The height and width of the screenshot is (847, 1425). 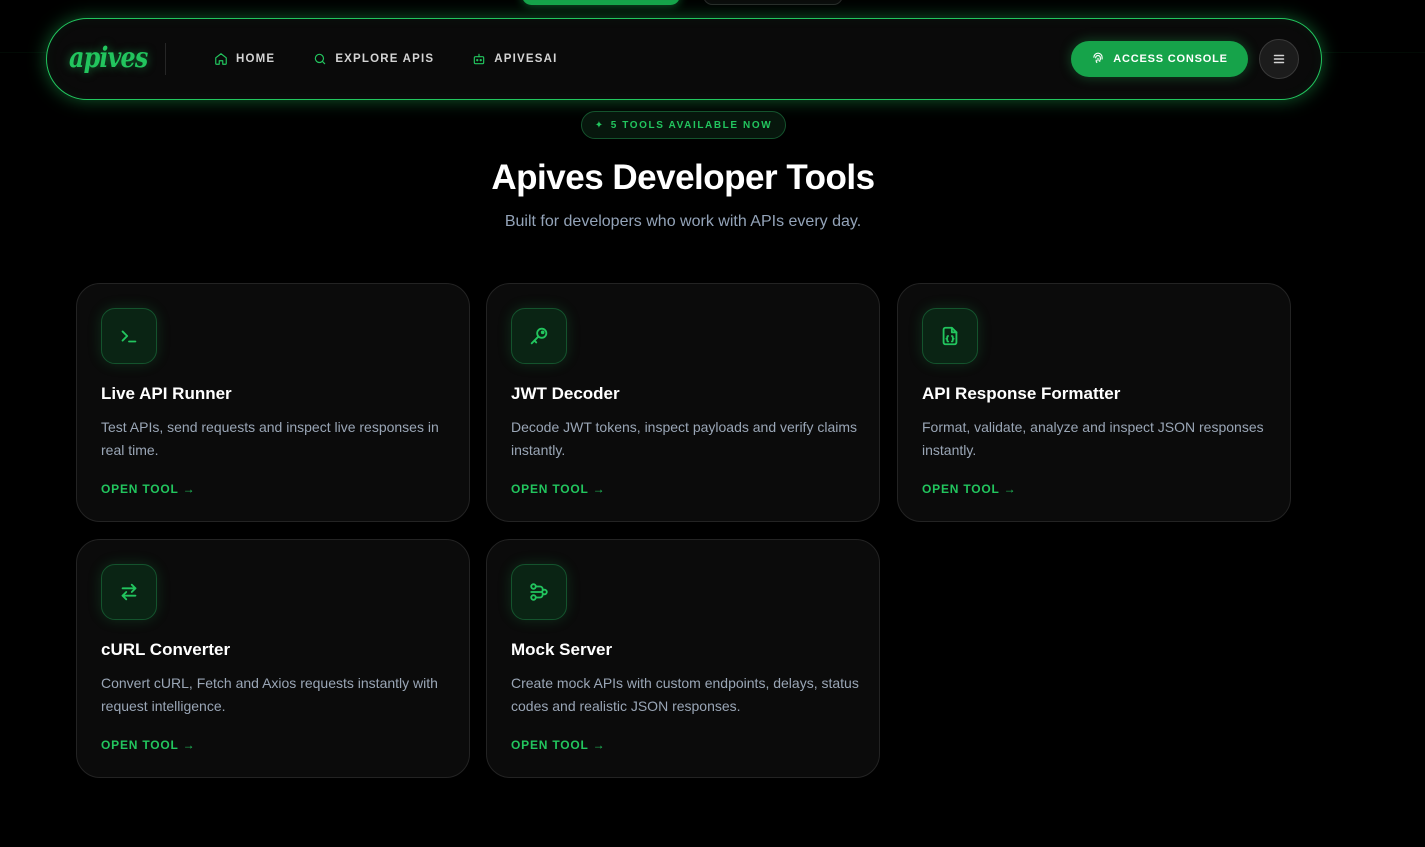 I want to click on nav-link-label: EXPLORE APIS, so click(x=385, y=59).